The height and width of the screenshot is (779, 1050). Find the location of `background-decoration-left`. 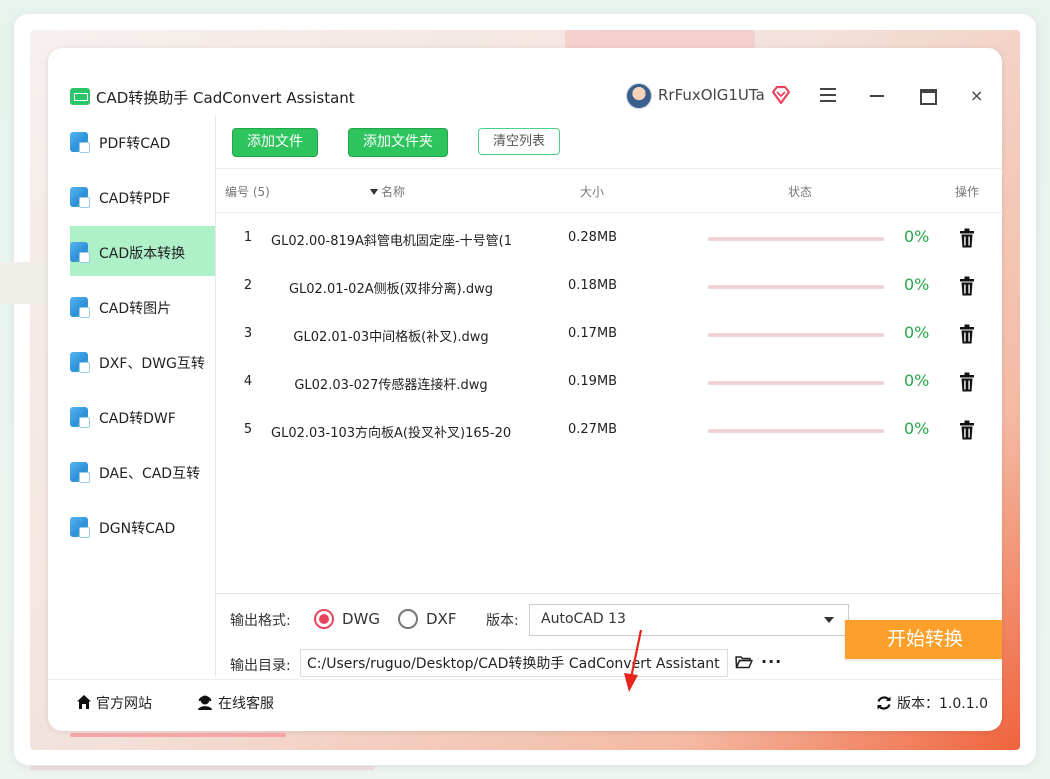

background-decoration-left is located at coordinates (24, 283).